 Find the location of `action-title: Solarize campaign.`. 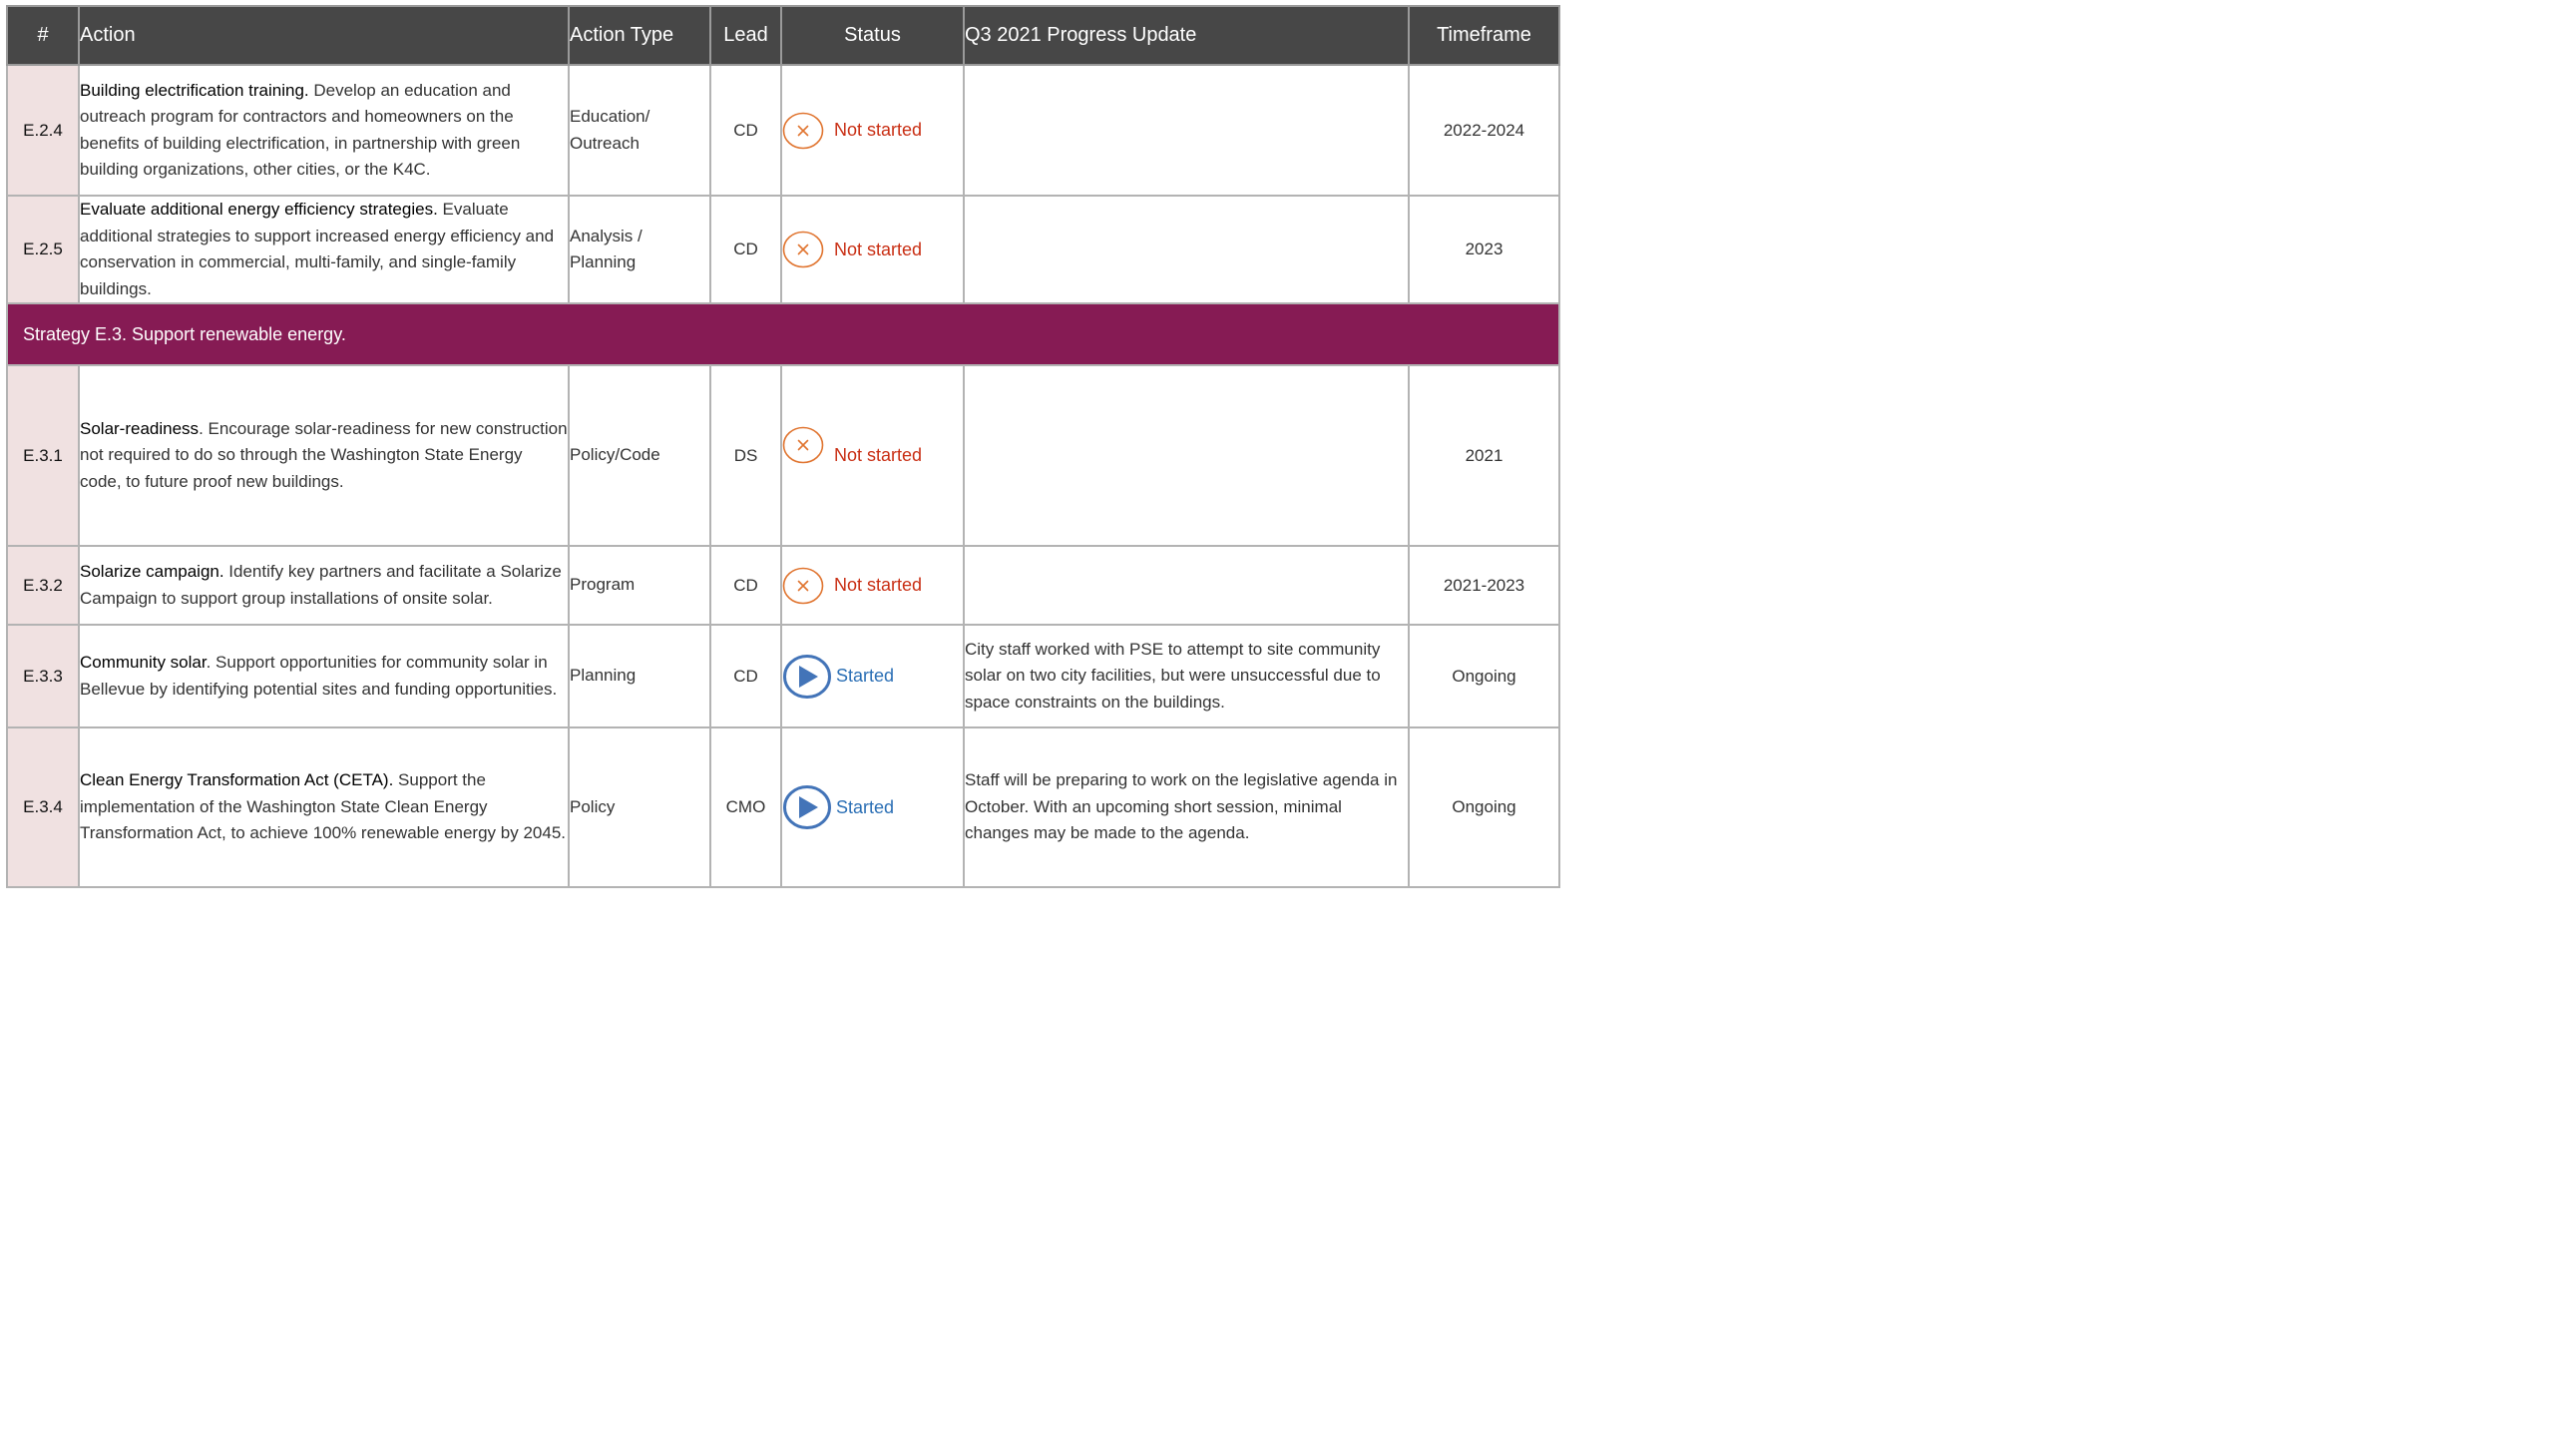

action-title: Solarize campaign. is located at coordinates (152, 572).